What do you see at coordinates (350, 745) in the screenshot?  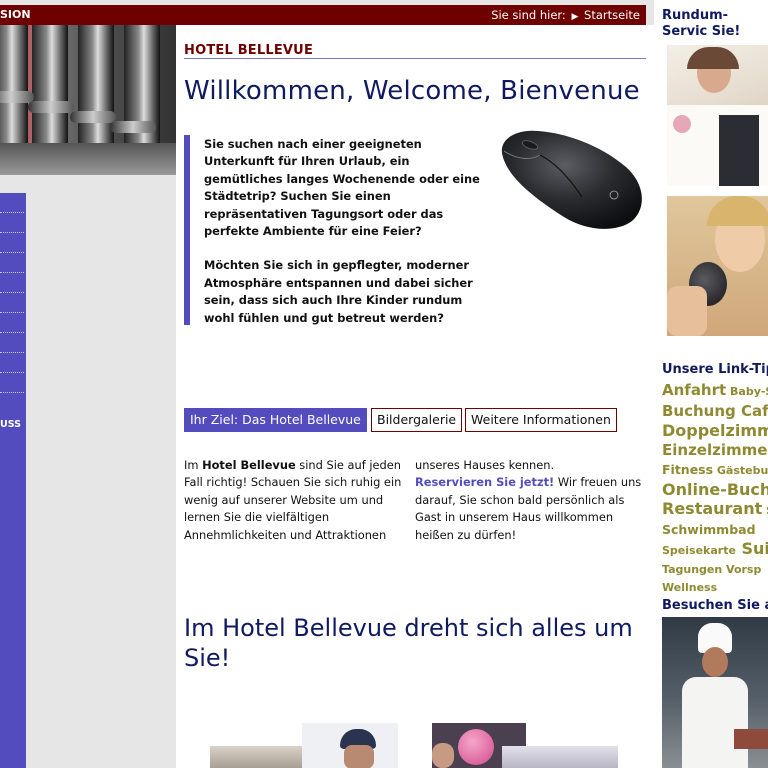 I see `thumb-photo-man-cap` at bounding box center [350, 745].